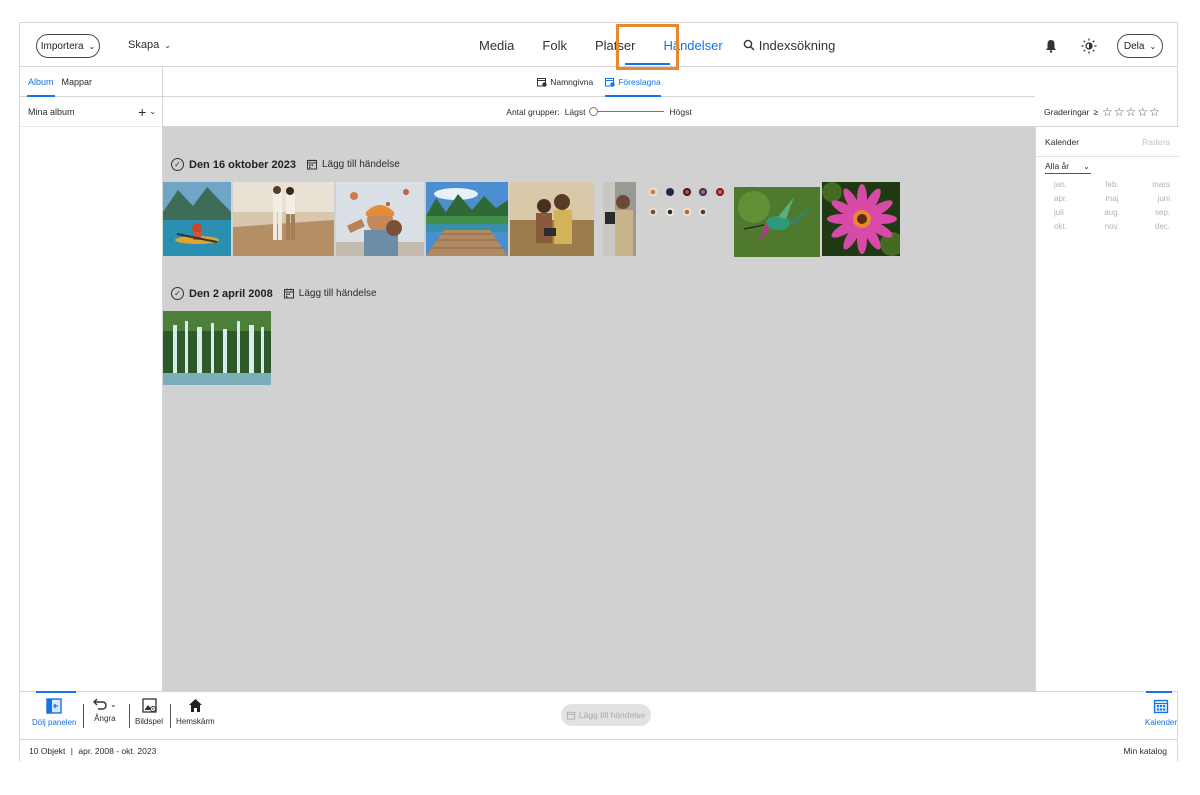 The image size is (1200, 795). Describe the element at coordinates (797, 45) in the screenshot. I see `search-label: Indexsökning` at that location.